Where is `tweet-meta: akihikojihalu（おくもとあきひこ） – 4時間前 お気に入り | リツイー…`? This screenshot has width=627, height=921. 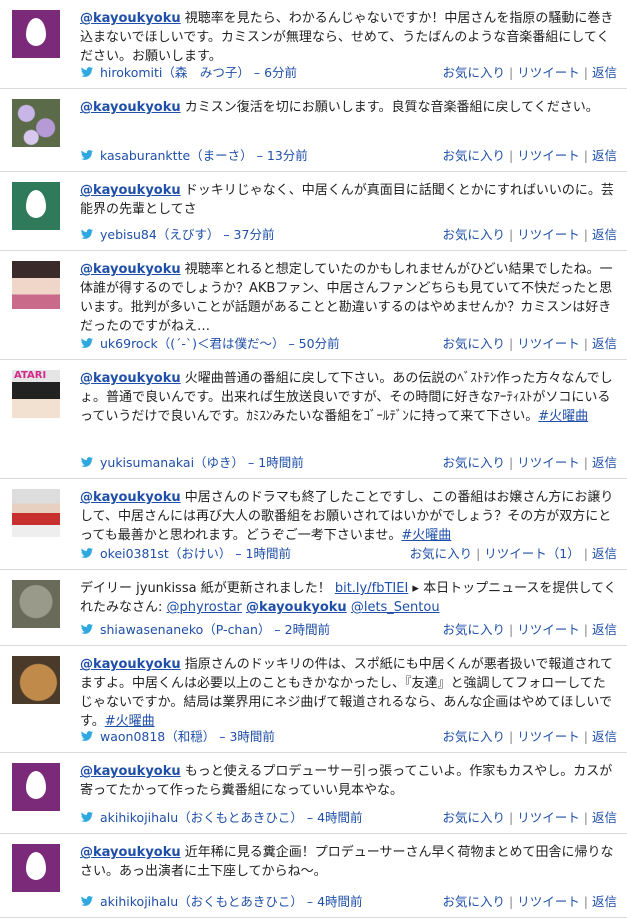
tweet-meta: akihikojihalu（おくもとあきひこ） – 4時間前 お気に入り | リツイー… is located at coordinates (348, 901).